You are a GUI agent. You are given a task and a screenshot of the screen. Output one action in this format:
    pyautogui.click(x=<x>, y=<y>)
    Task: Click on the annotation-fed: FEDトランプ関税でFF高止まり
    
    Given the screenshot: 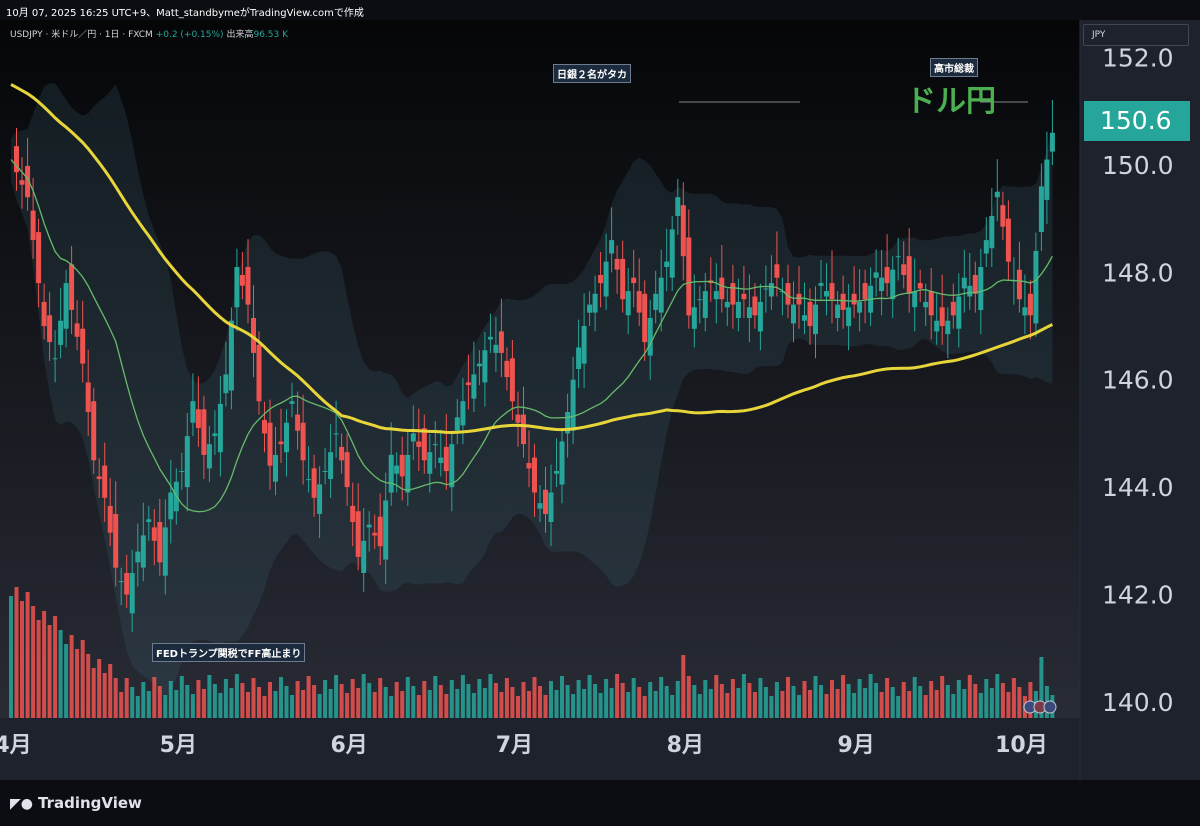 What is the action you would take?
    pyautogui.click(x=229, y=652)
    